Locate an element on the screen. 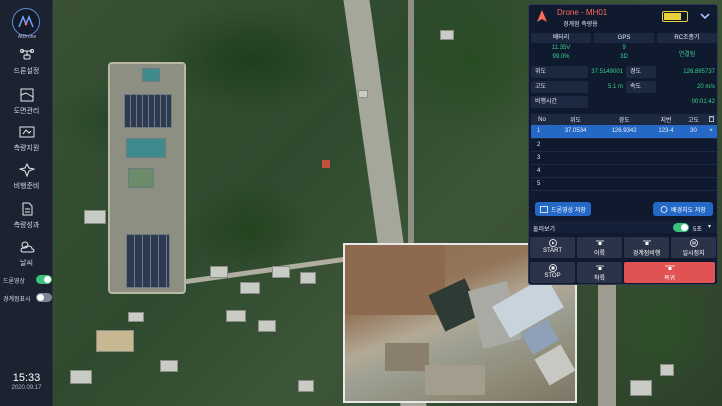 This screenshot has width=722, height=406. longitude-value: 126.895737 is located at coordinates (699, 72).